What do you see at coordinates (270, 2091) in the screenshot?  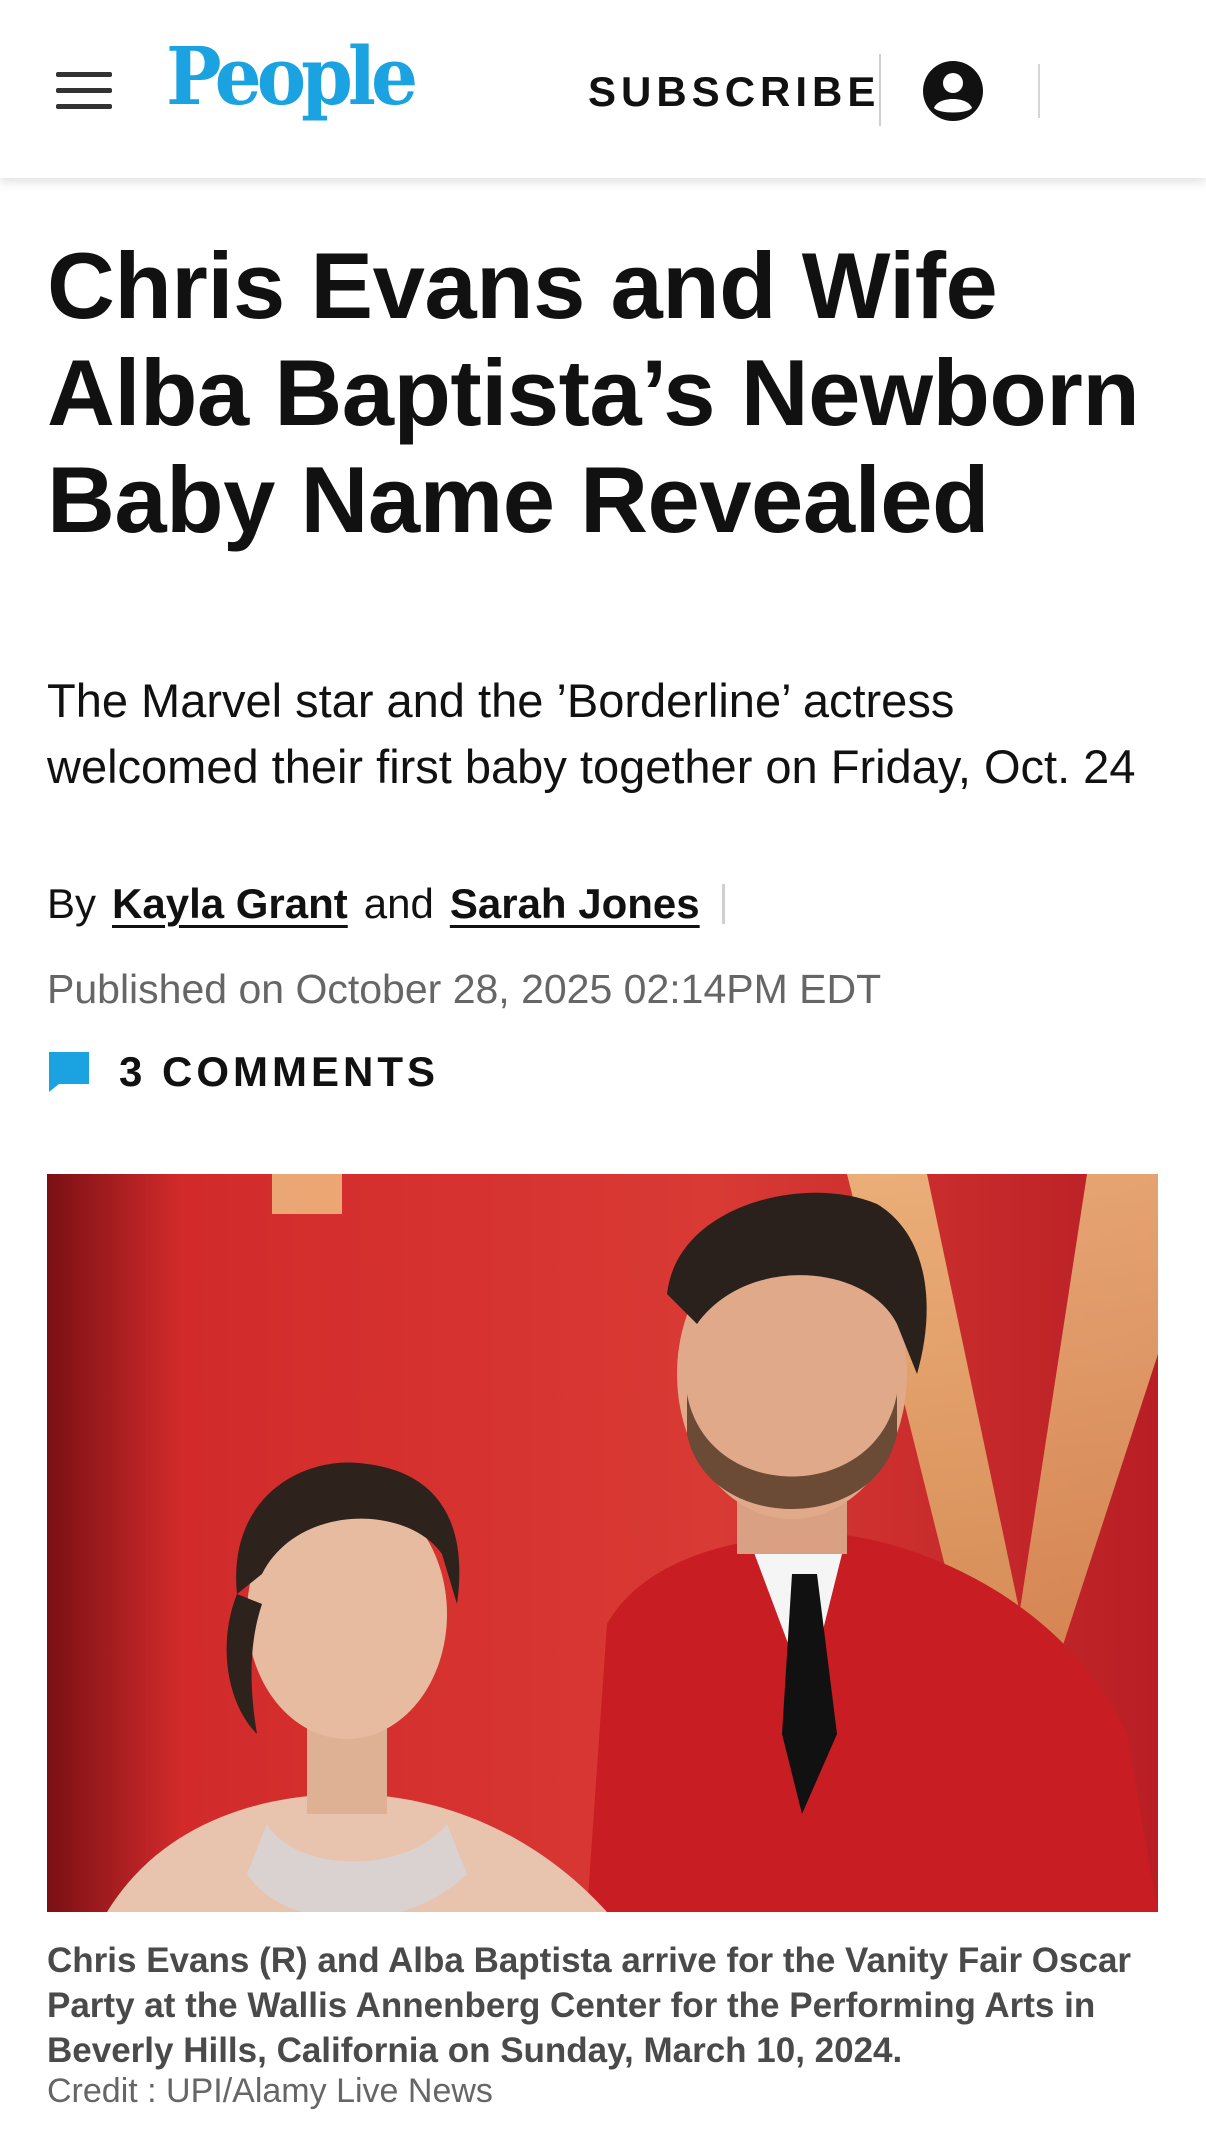 I see `photo-credit: Credit : UPI/Alamy Live News` at bounding box center [270, 2091].